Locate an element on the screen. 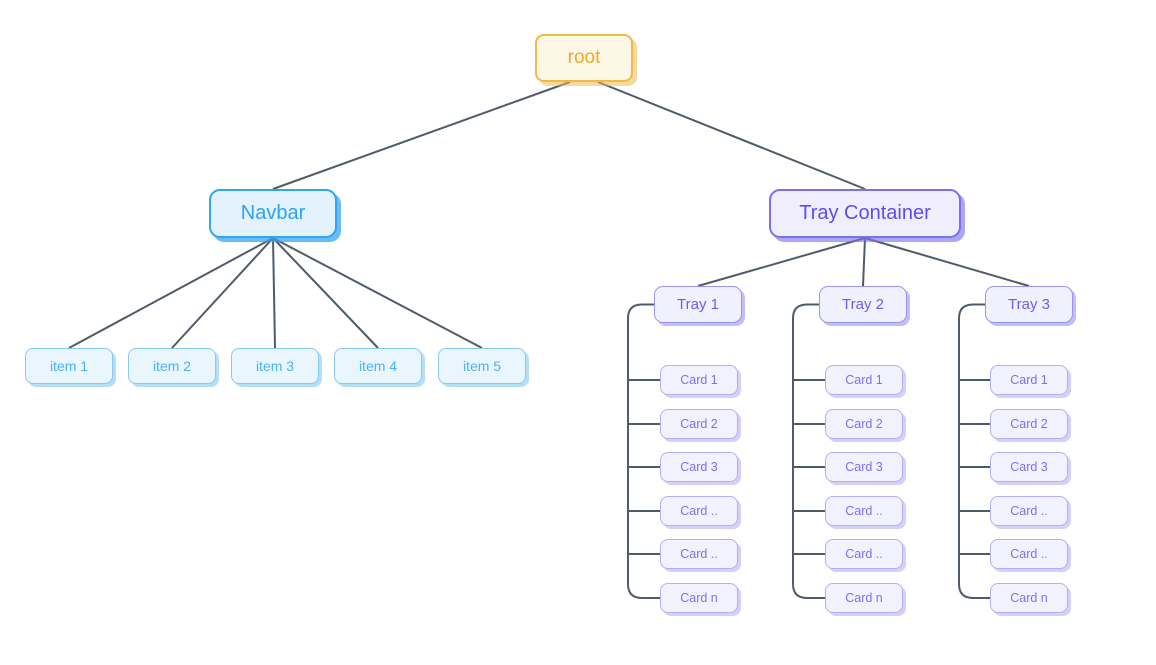 This screenshot has width=1156, height=665. node-tray-2-card-5: Card .. is located at coordinates (864, 554).